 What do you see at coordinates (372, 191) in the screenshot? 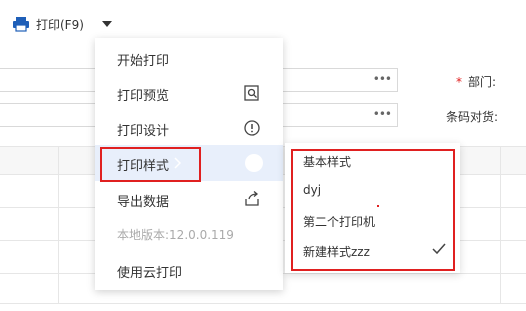
I see `submenu-item-dyj: dyj` at bounding box center [372, 191].